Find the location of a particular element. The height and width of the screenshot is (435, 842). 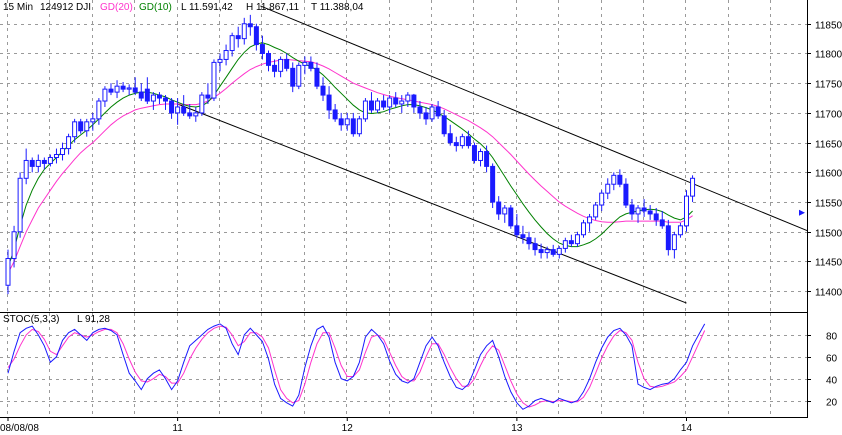

price-tick-label: 11850 is located at coordinates (828, 26).